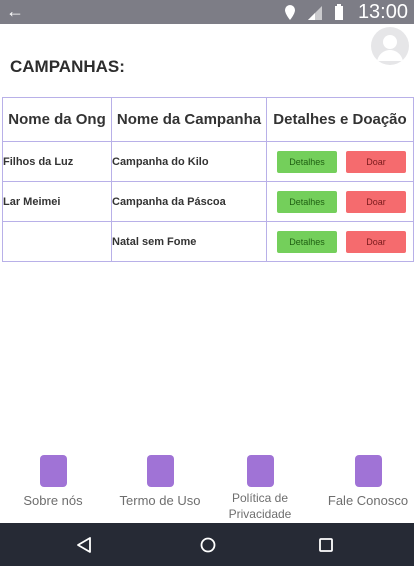 This screenshot has height=566, width=414. What do you see at coordinates (67, 66) in the screenshot?
I see `page-title: CAMPANHAS:` at bounding box center [67, 66].